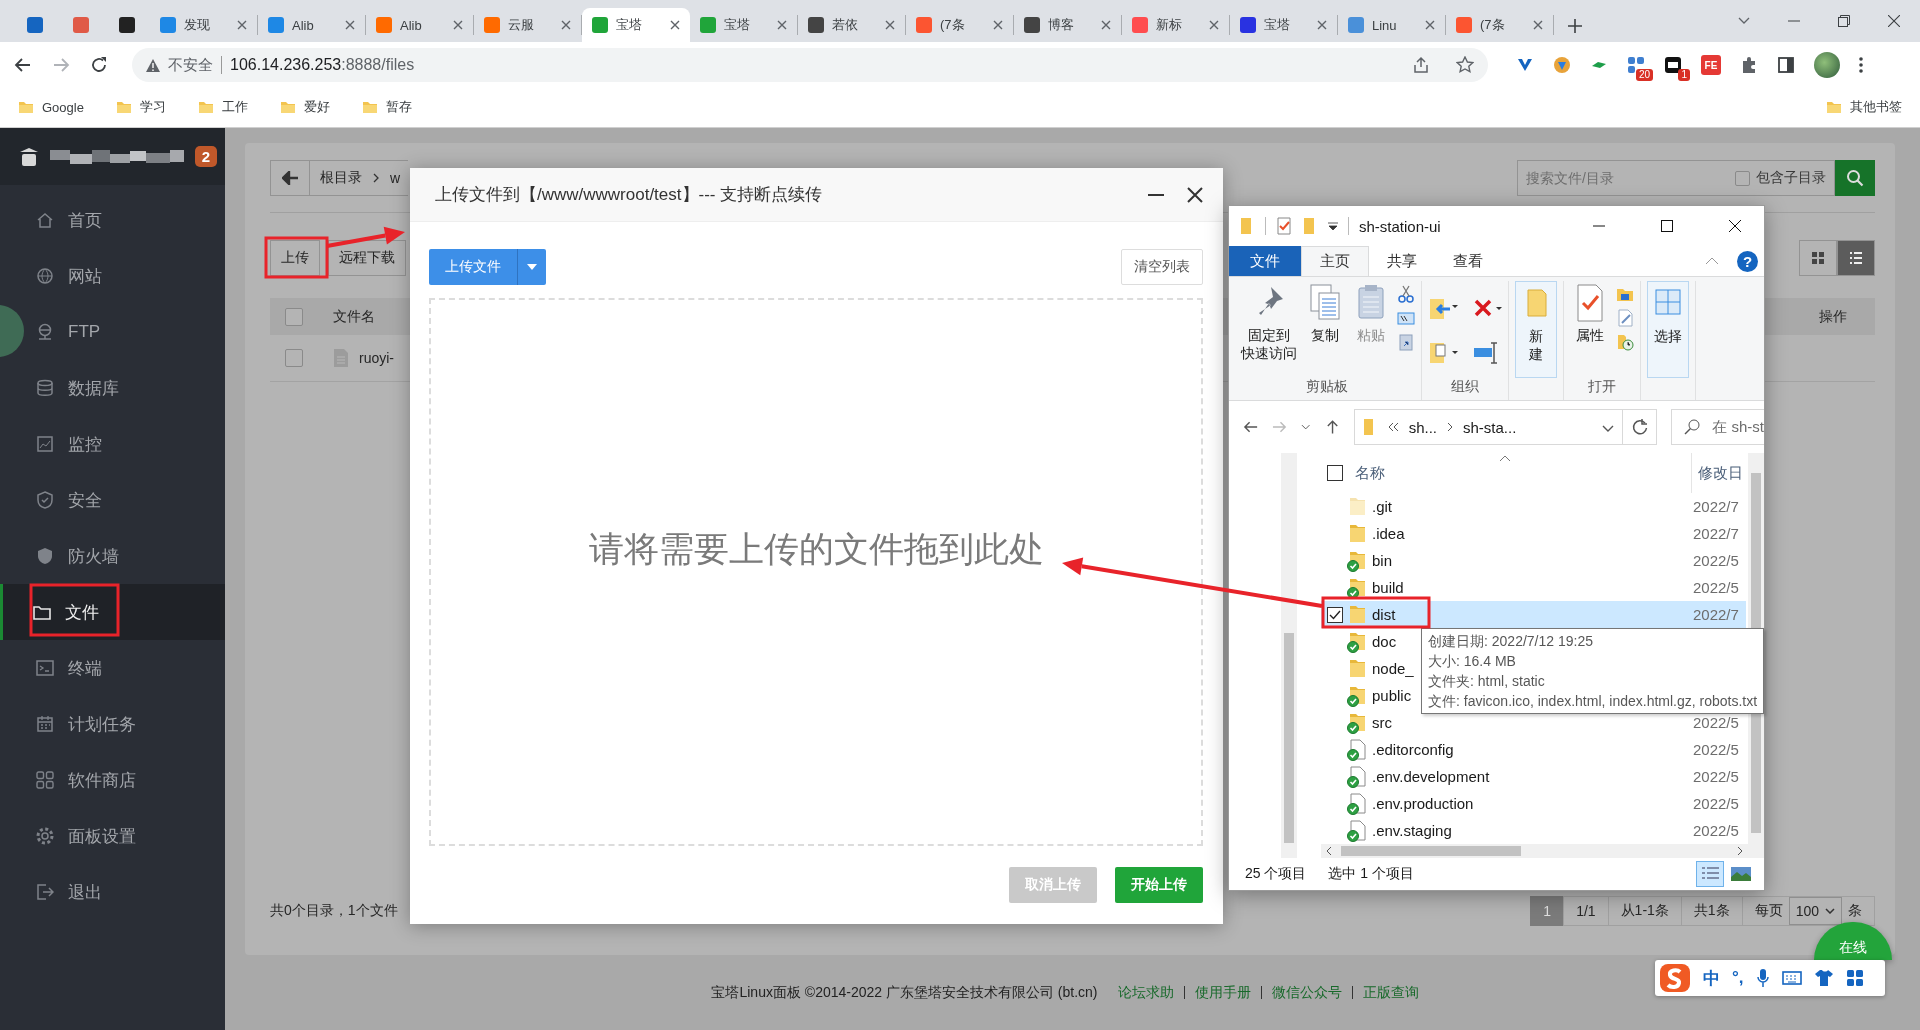  I want to click on tooltip-line: 大小: 16.4 MB, so click(1472, 661).